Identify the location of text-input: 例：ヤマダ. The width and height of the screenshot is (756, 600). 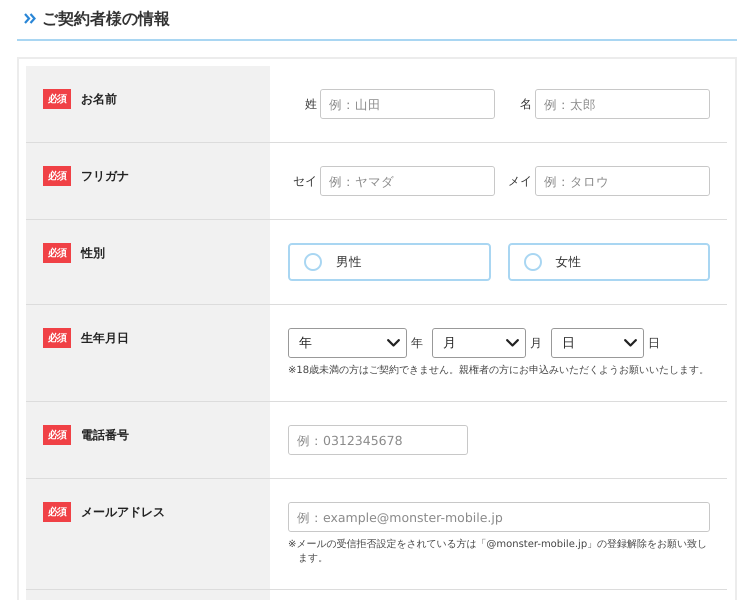
(407, 181).